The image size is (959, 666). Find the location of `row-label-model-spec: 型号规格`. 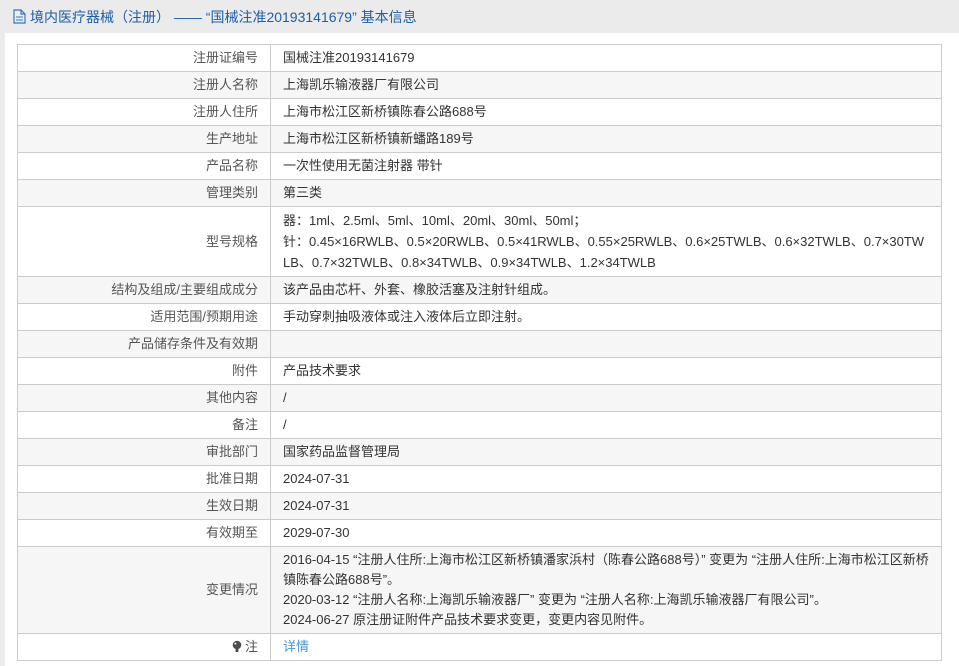

row-label-model-spec: 型号规格 is located at coordinates (144, 241).